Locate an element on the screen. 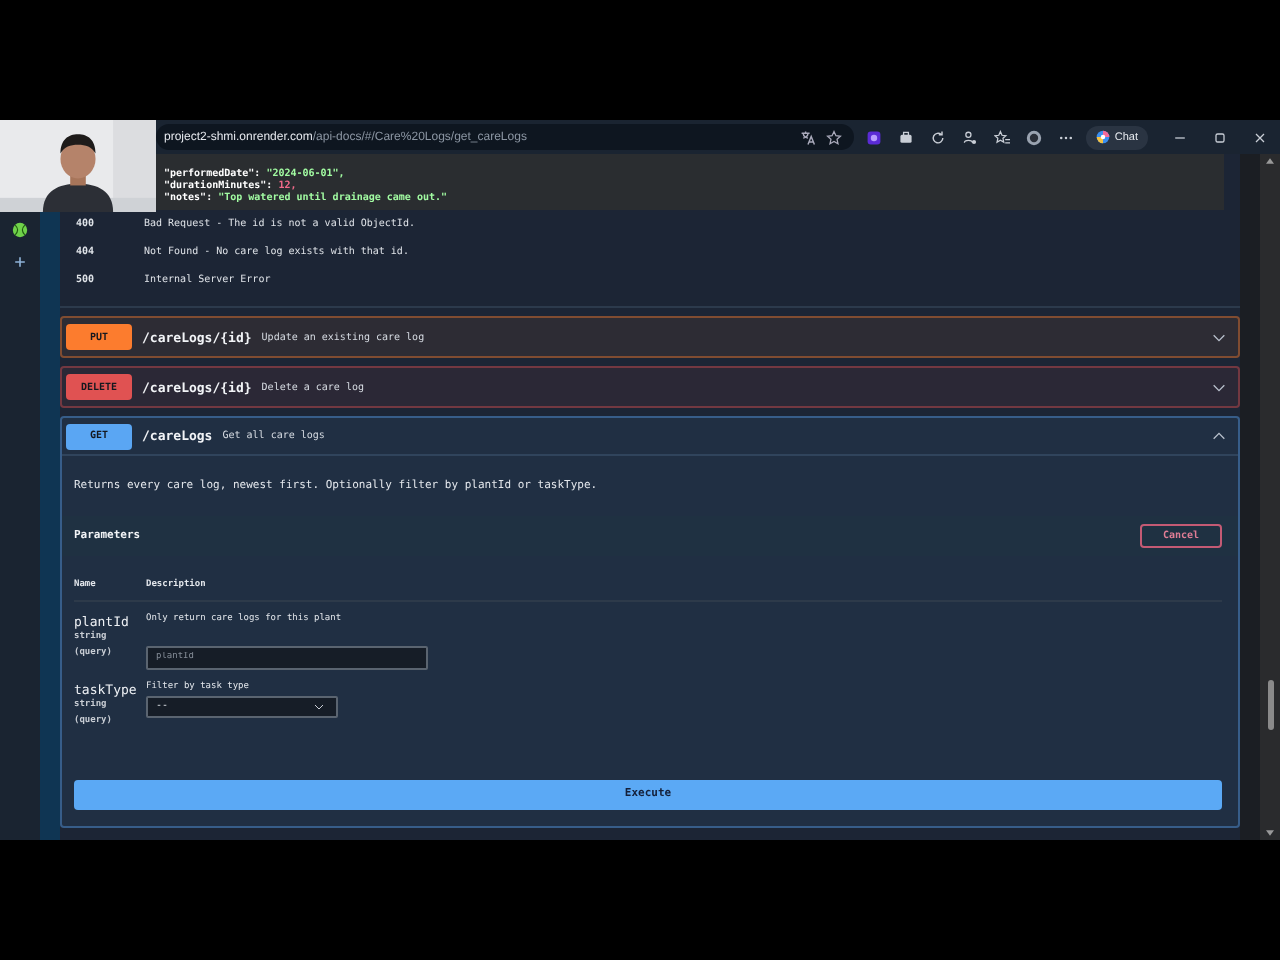  chevron-up-icon is located at coordinates (1219, 436).